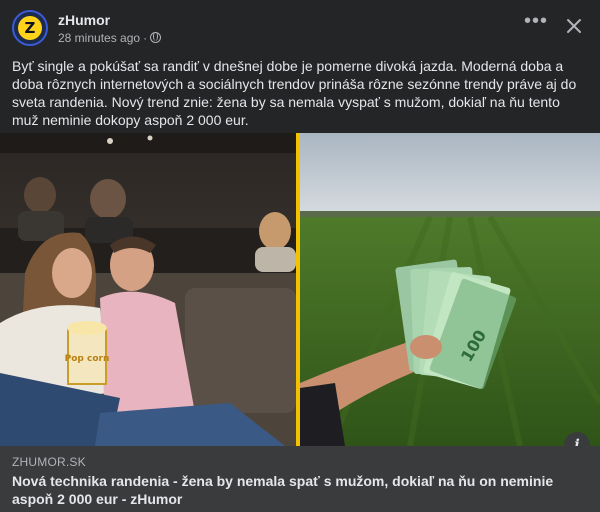  I want to click on popcorn-label: Pop corn, so click(87, 359).